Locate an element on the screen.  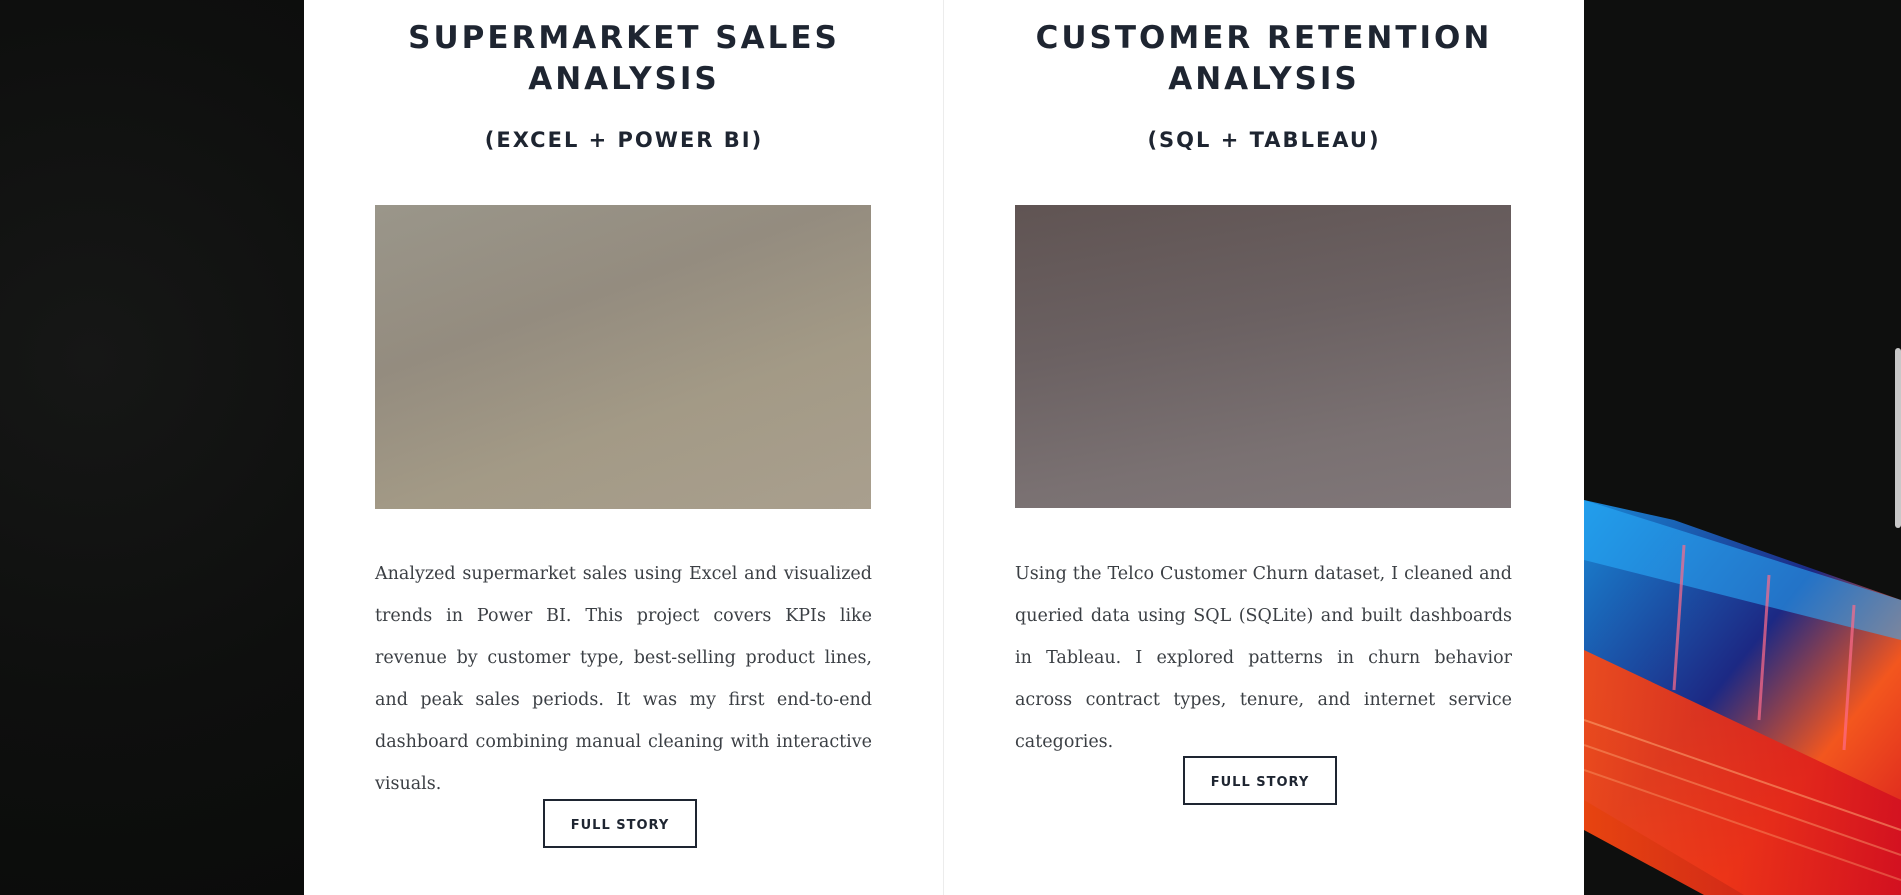
project-title: CUSTOMER RETENTION ANALYSIS is located at coordinates (1264, 59).